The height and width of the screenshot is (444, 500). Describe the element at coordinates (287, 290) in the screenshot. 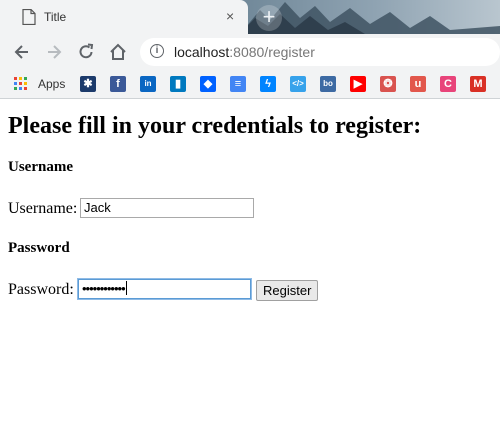

I see `register-button: Register` at that location.